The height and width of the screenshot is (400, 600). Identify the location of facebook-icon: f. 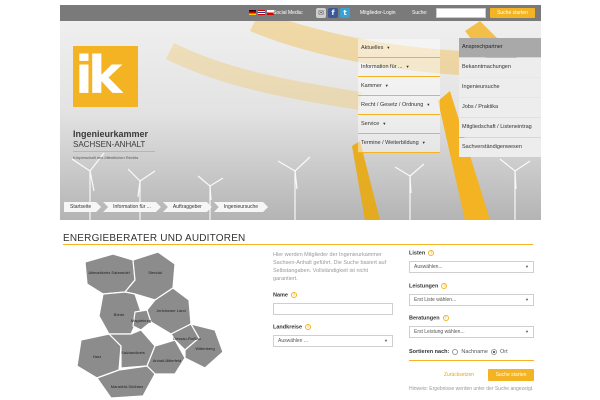
(333, 13).